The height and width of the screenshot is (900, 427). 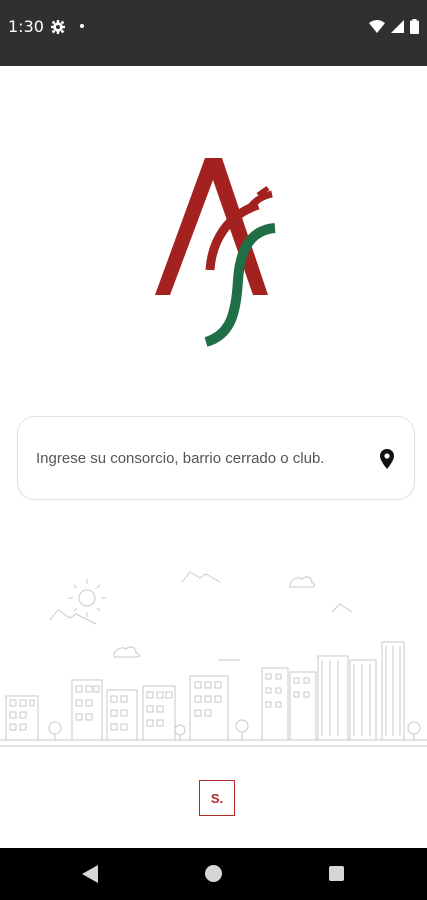 I want to click on notification-dot-icon, so click(x=82, y=26).